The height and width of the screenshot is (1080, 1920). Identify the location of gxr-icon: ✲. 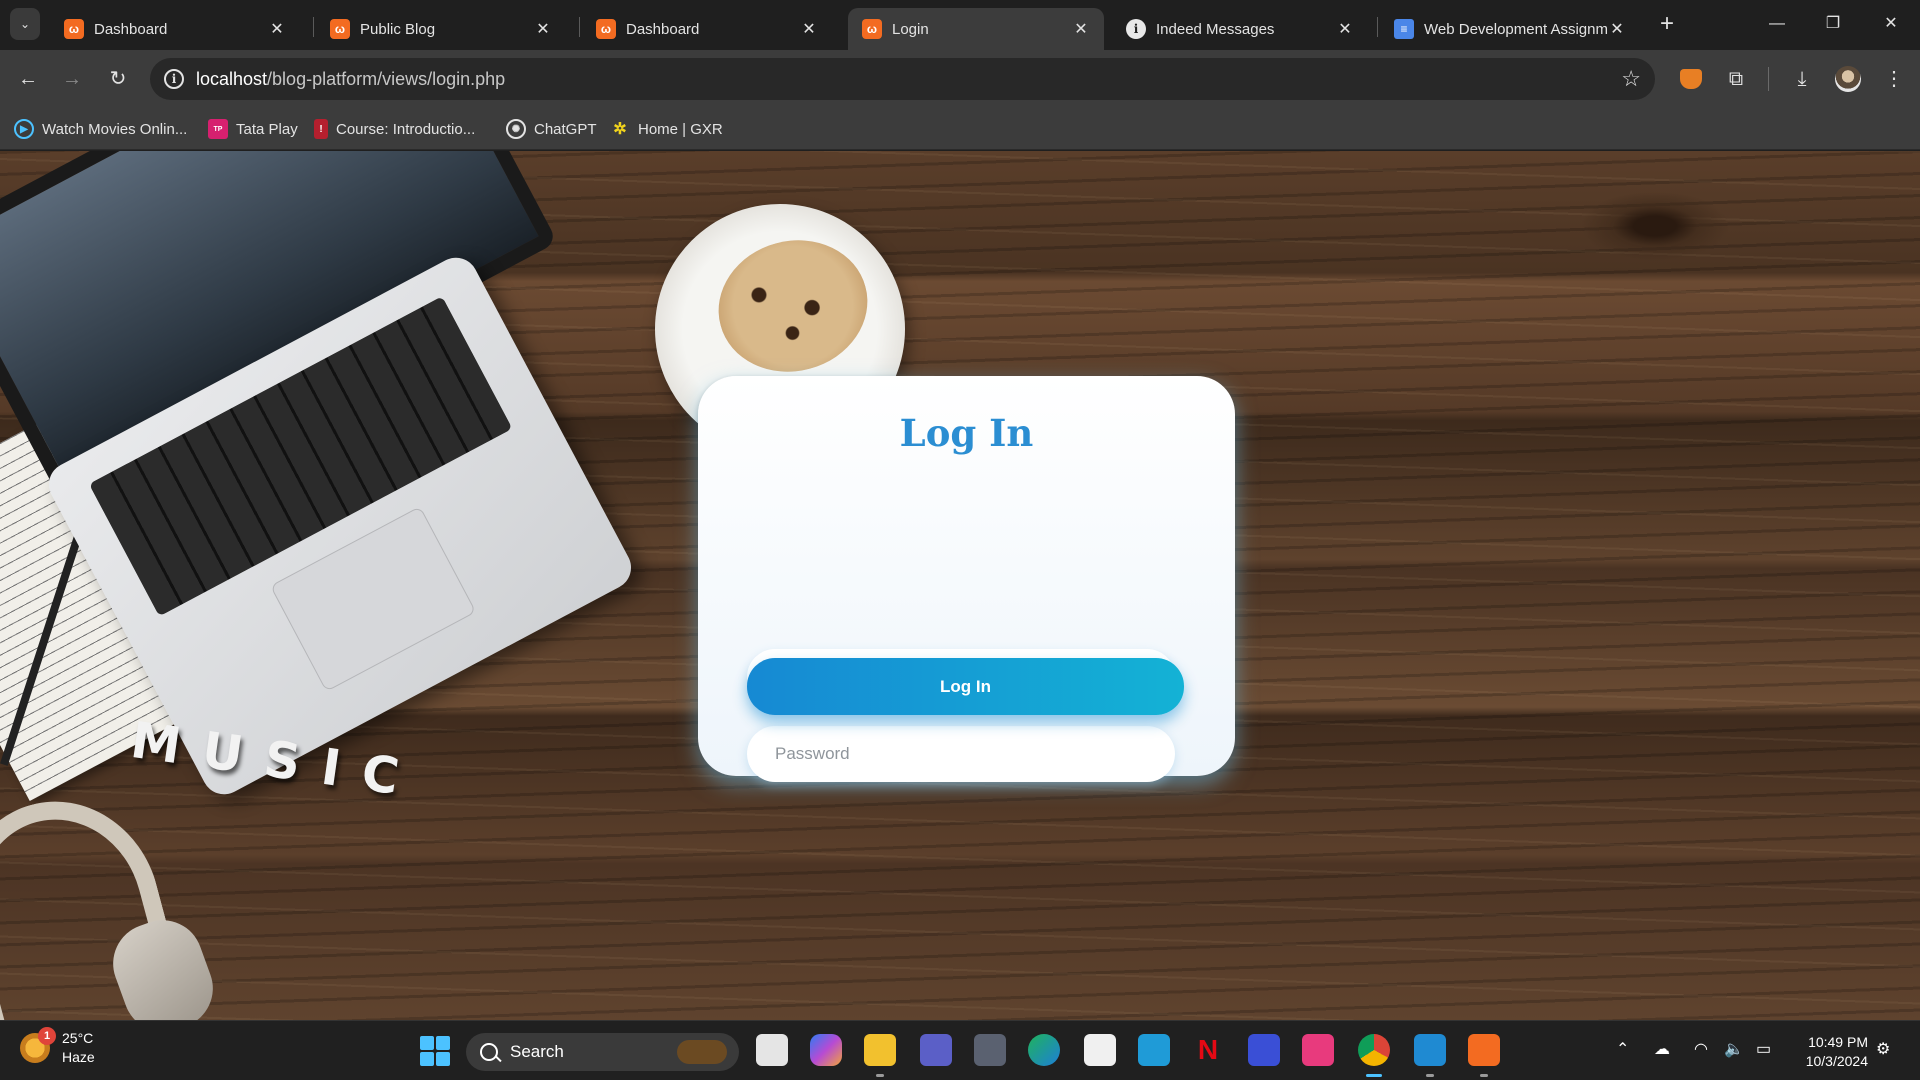
(620, 129).